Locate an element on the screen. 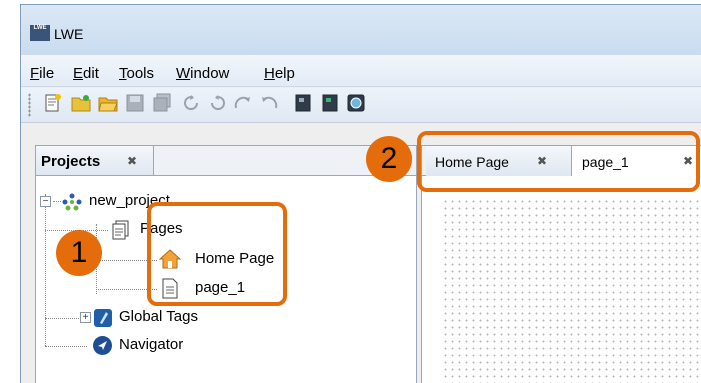  new-page-icon is located at coordinates (53, 103).